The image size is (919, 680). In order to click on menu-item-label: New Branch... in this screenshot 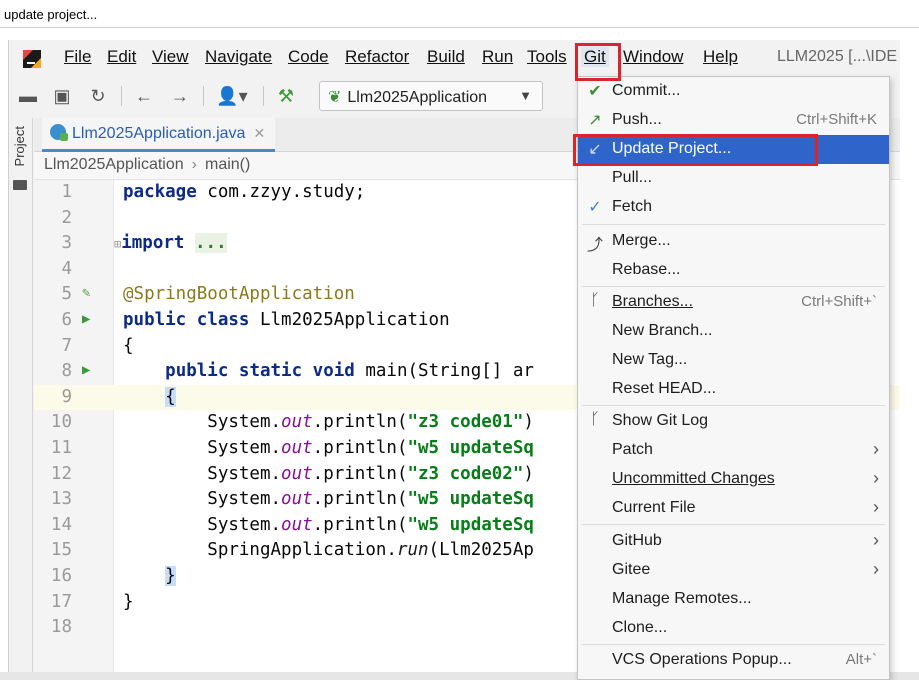, I will do `click(662, 330)`.